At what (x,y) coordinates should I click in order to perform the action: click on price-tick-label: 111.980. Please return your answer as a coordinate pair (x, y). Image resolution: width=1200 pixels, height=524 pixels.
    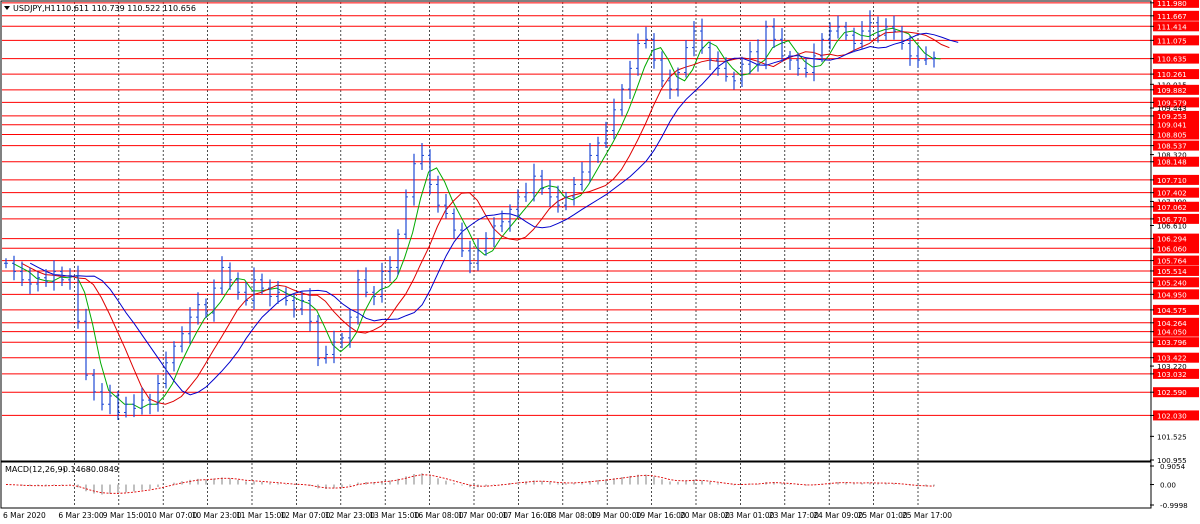
    Looking at the image, I should click on (1172, 4).